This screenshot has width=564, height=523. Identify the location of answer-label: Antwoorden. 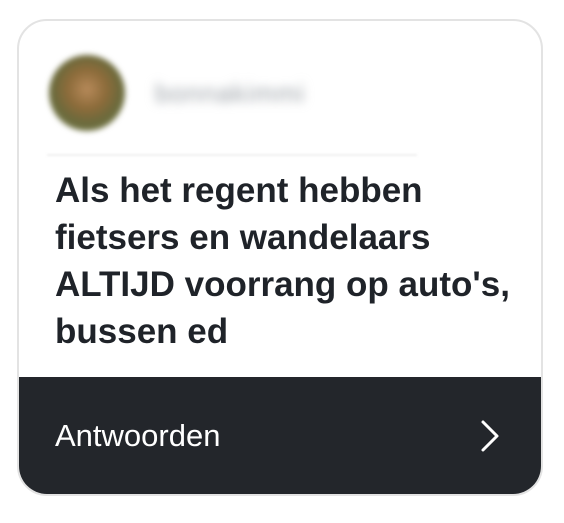
(138, 435).